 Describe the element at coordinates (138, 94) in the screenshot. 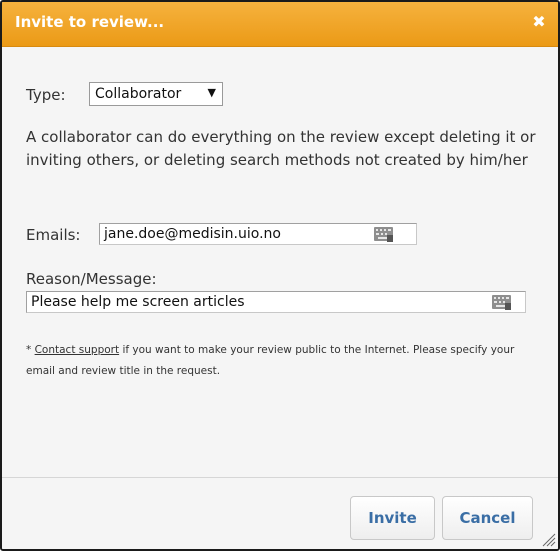

I see `type-select-value: Collaborator` at that location.